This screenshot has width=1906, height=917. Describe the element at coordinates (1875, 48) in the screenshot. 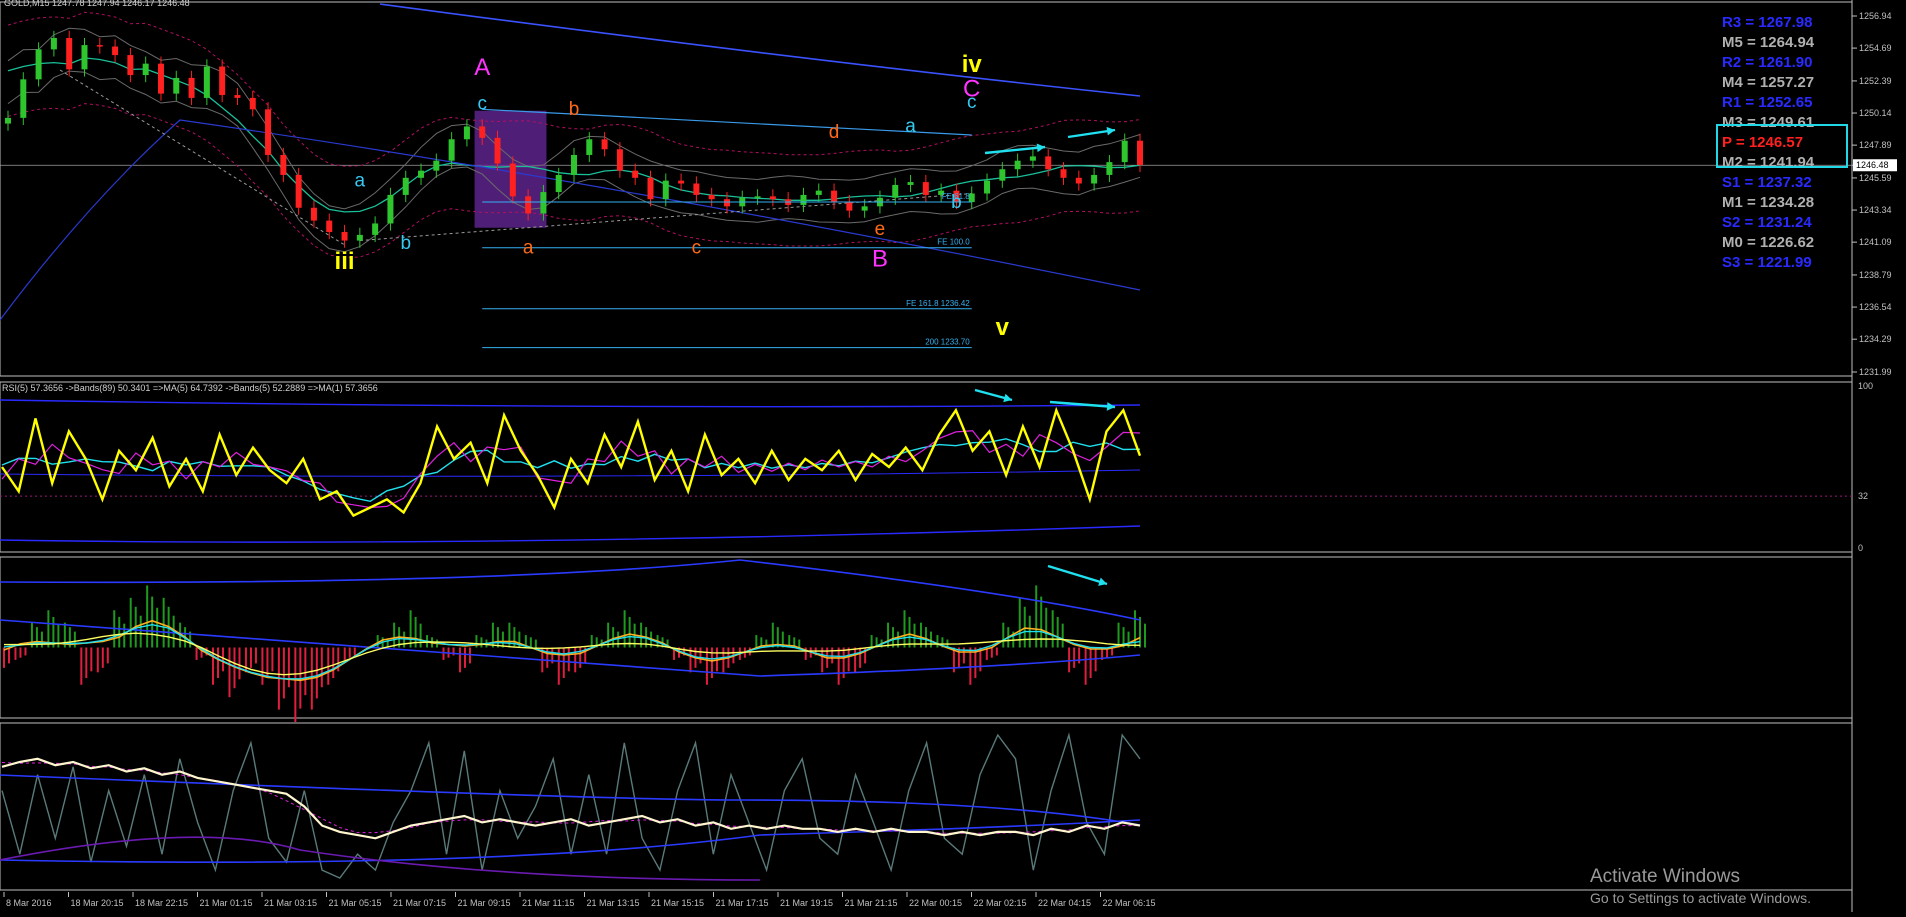

I see `price-tick-label: 1254.69` at that location.